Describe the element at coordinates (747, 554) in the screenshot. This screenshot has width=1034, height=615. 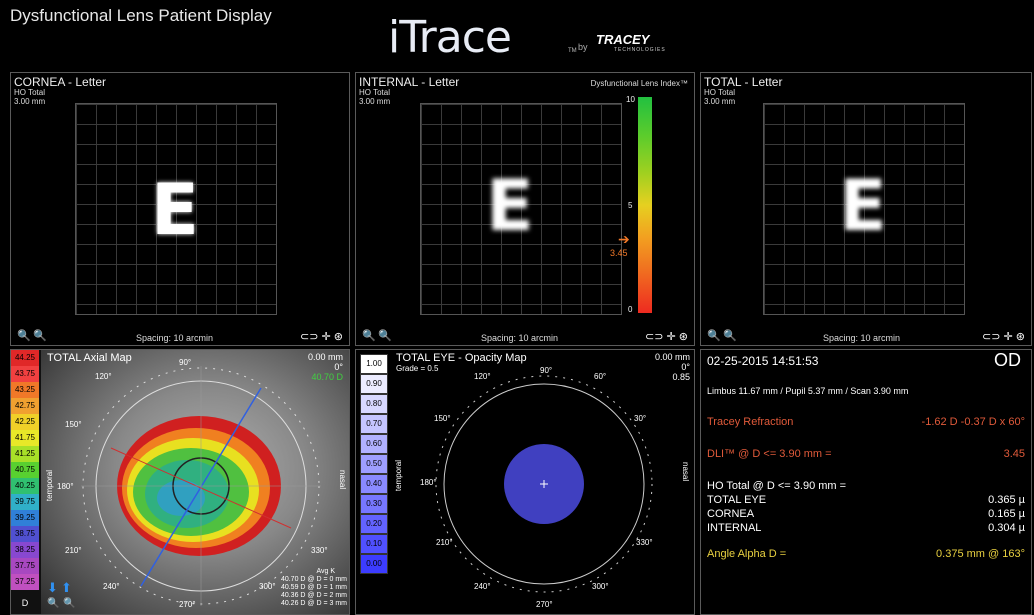
I see `alpha-label: Angle Alpha D =` at that location.